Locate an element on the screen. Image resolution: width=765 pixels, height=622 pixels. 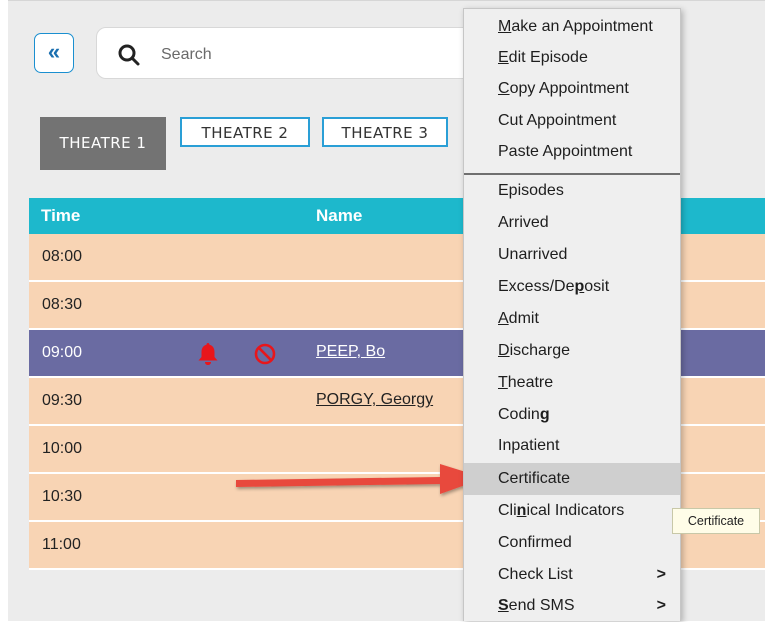
search-input is located at coordinates (311, 55).